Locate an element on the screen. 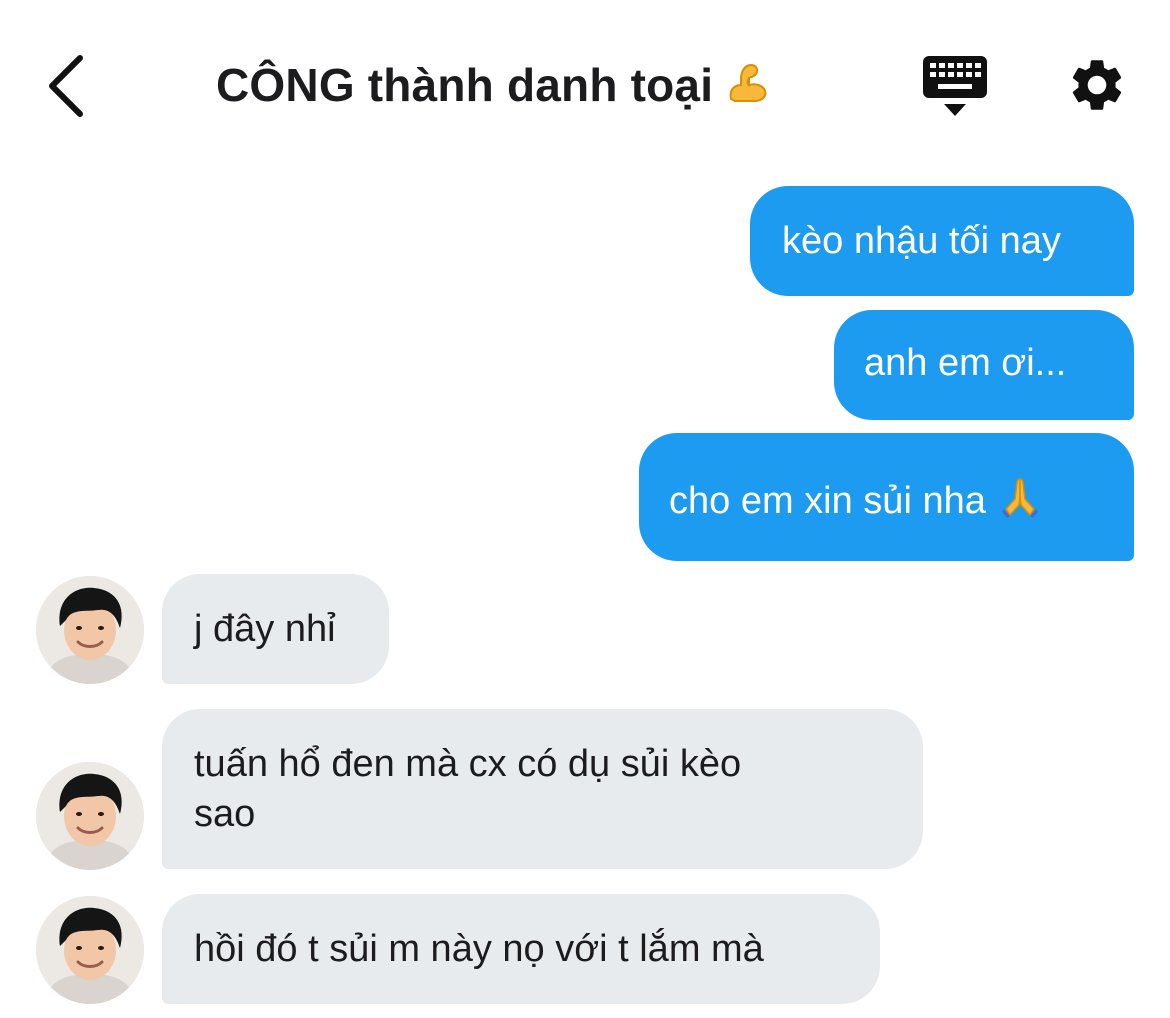 The image size is (1170, 1018). message-text-line-2: sao is located at coordinates (225, 814).